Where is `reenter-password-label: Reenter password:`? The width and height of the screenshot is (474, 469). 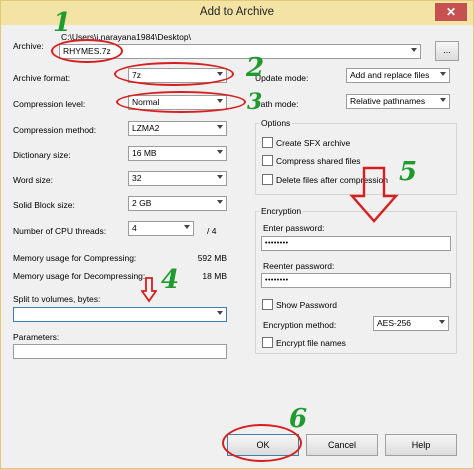 reenter-password-label: Reenter password: is located at coordinates (299, 266).